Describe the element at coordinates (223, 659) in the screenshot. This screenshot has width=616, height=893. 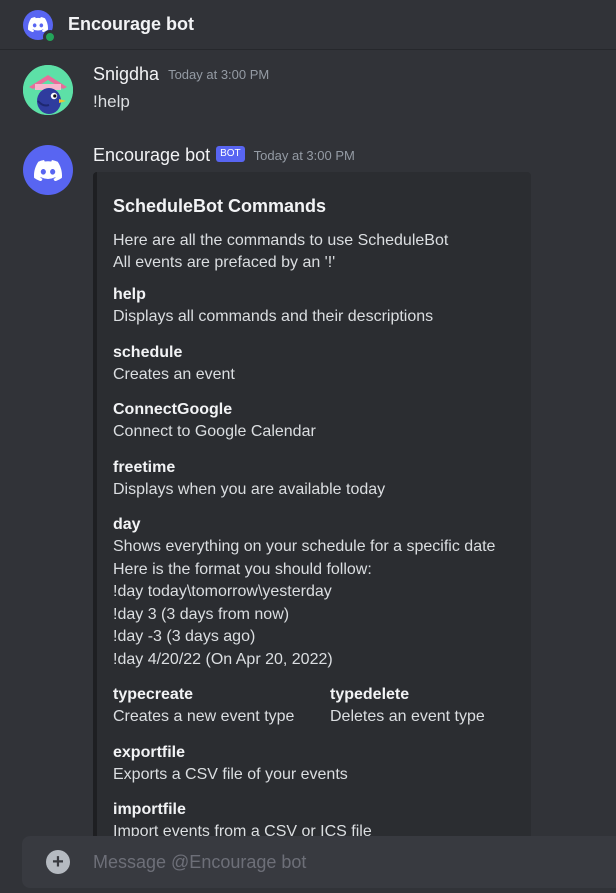
I see `field-value-line: !day 4/20/22 (On Apr 20, 2022)` at that location.